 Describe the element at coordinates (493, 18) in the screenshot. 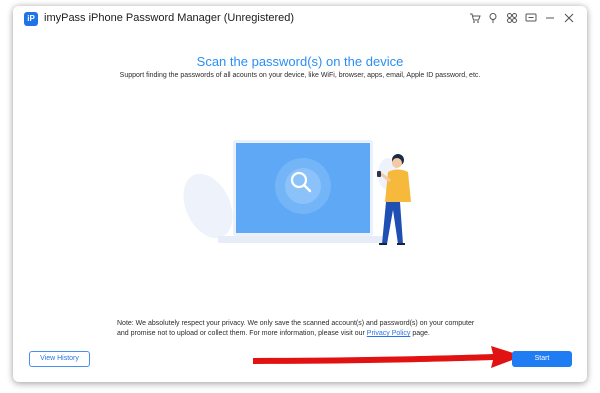

I see `bulb-icon` at that location.